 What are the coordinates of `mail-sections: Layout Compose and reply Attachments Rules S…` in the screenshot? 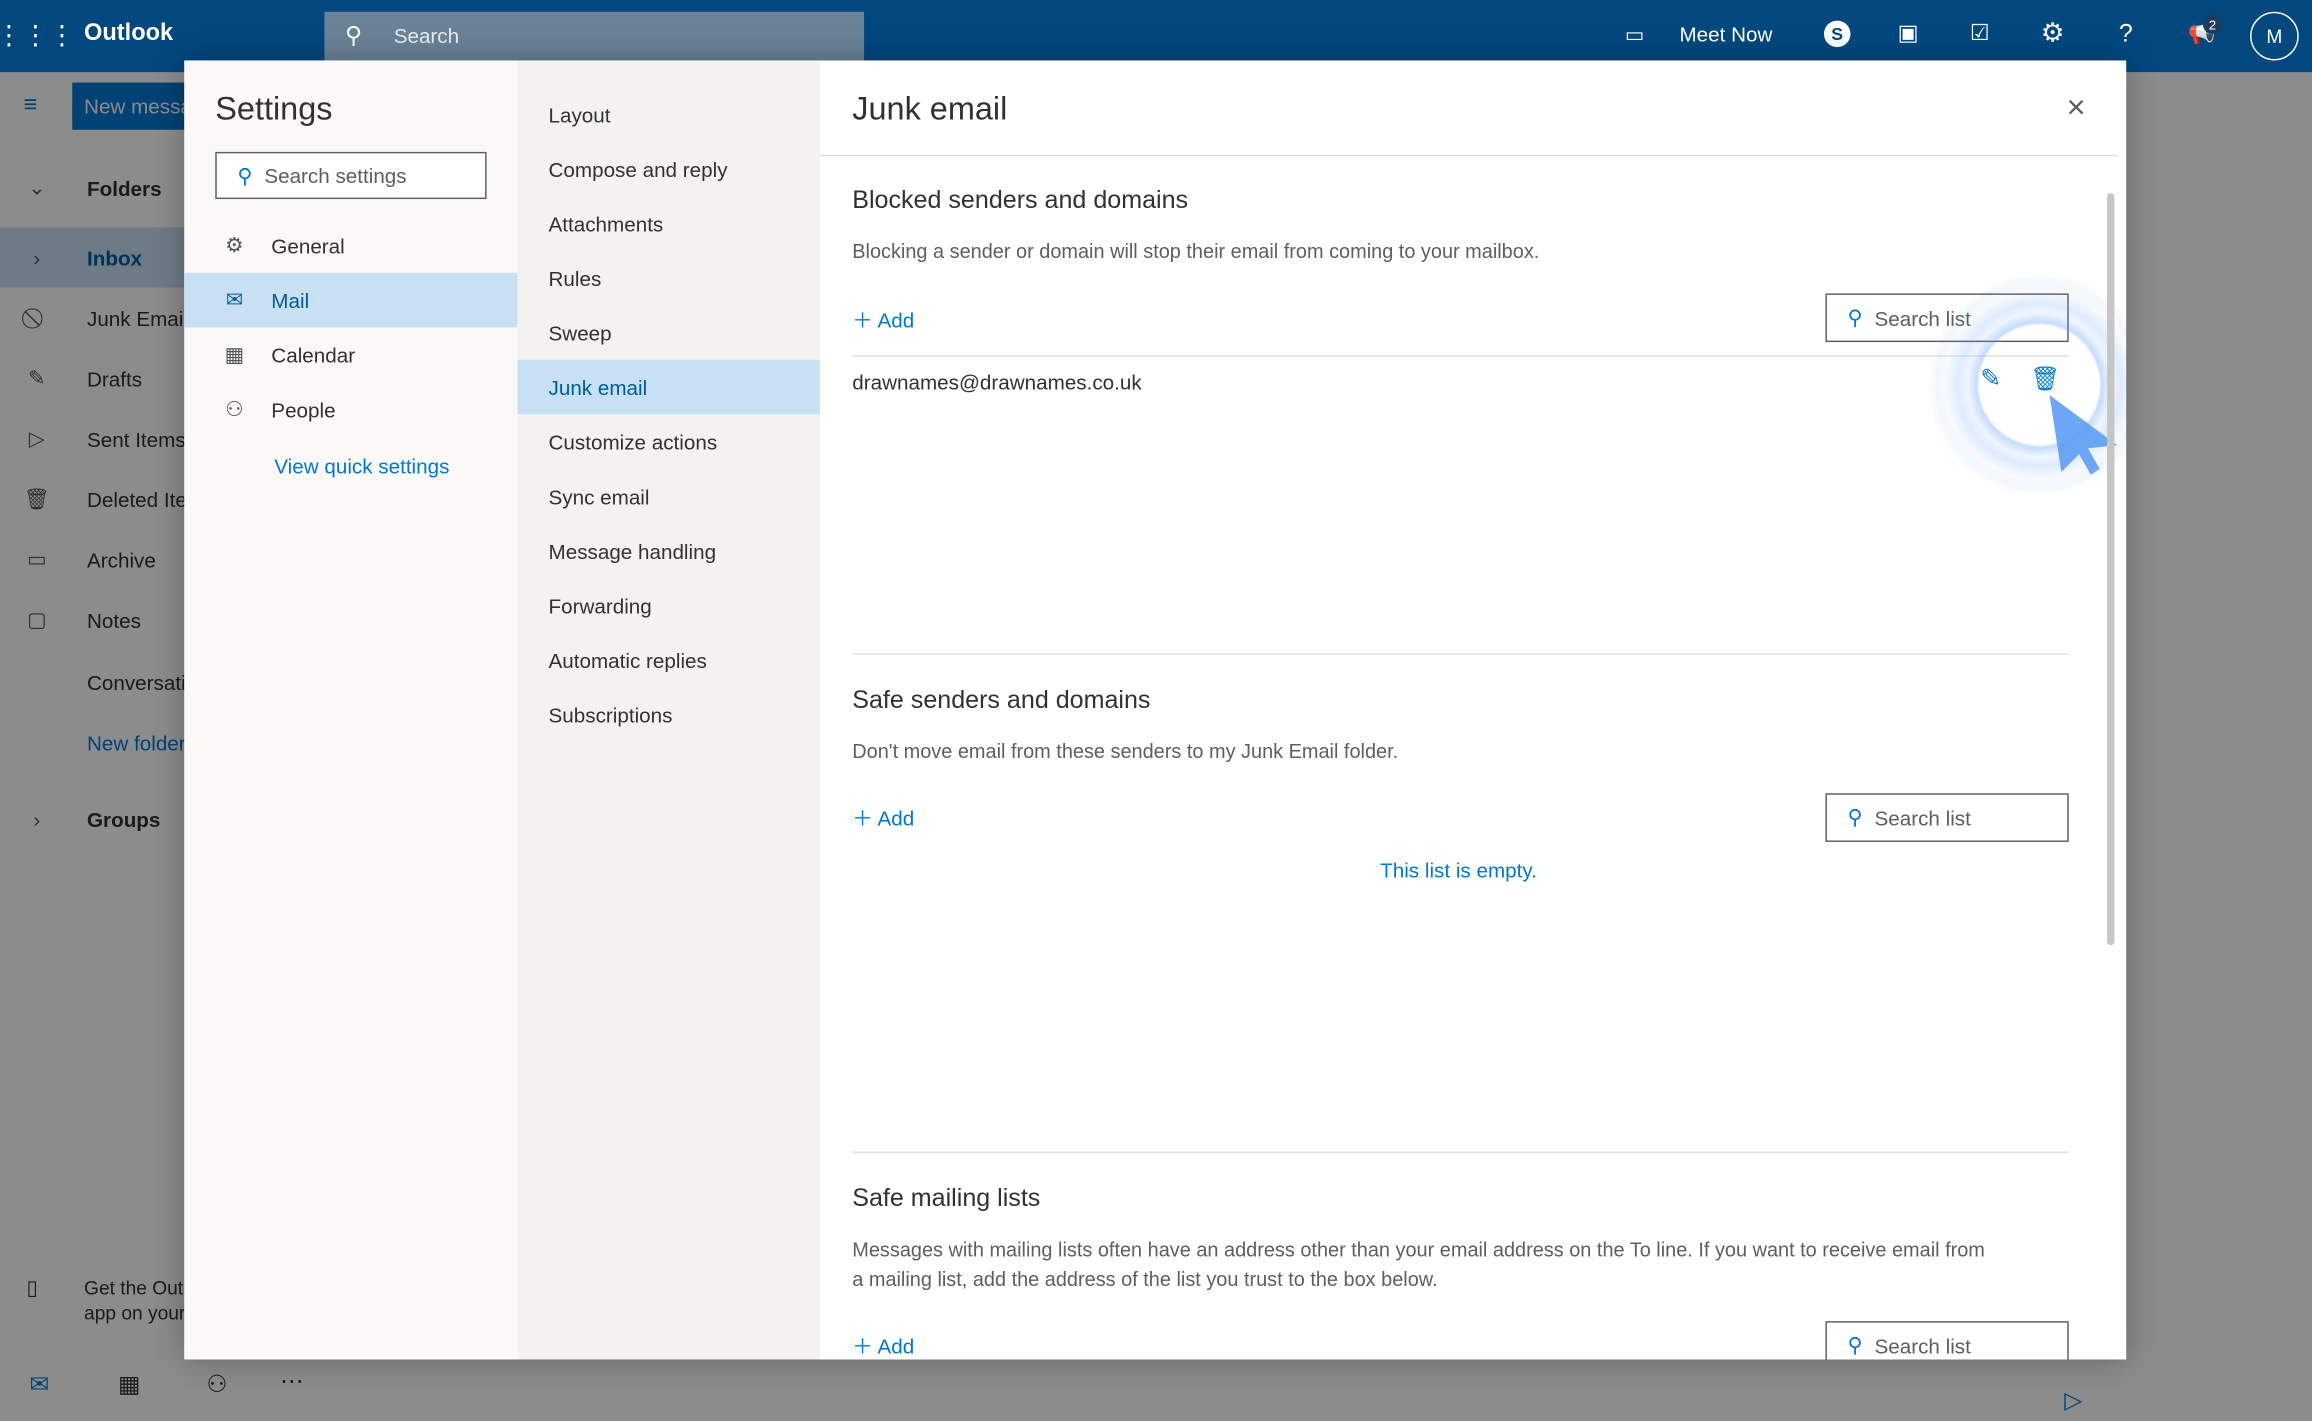 It's located at (668, 710).